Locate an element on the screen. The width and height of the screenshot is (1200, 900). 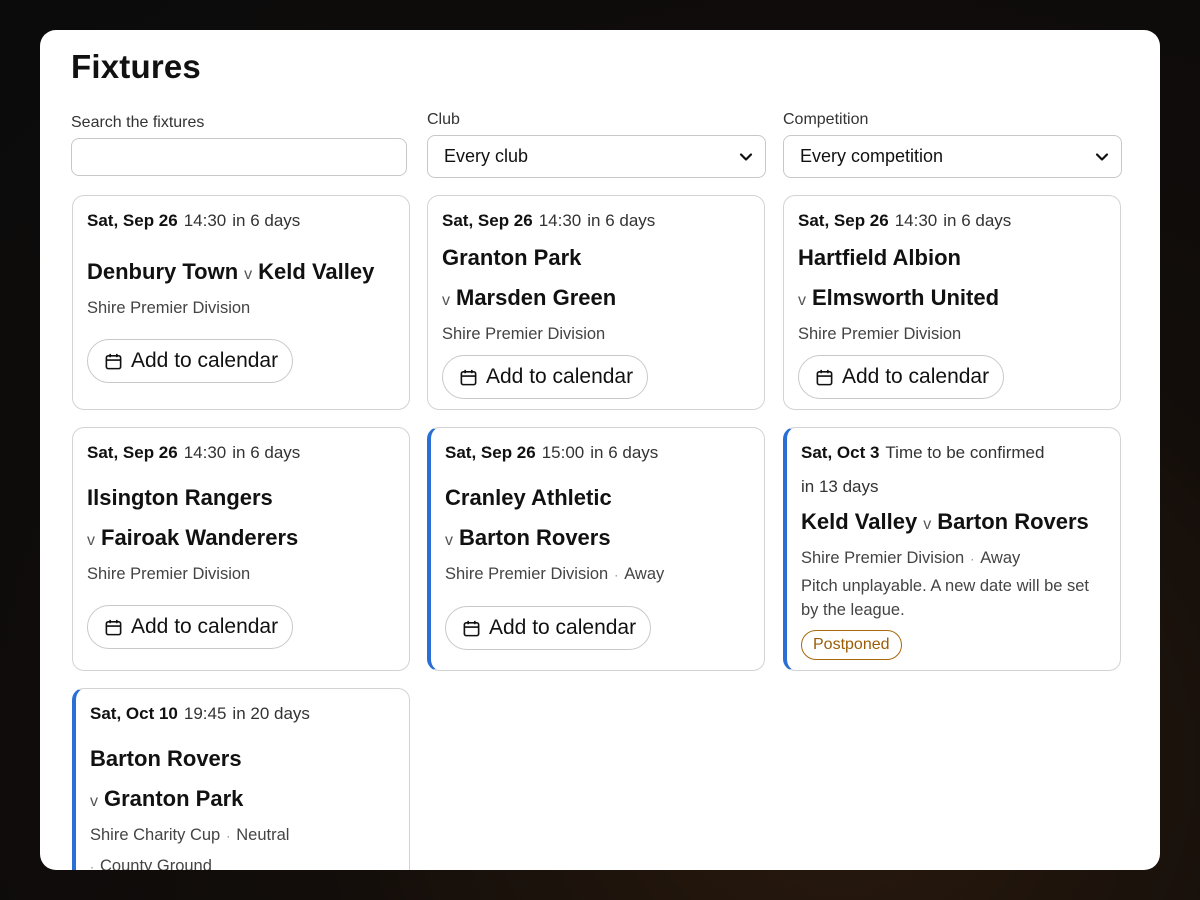
home-team: Keld Valley is located at coordinates (859, 521).